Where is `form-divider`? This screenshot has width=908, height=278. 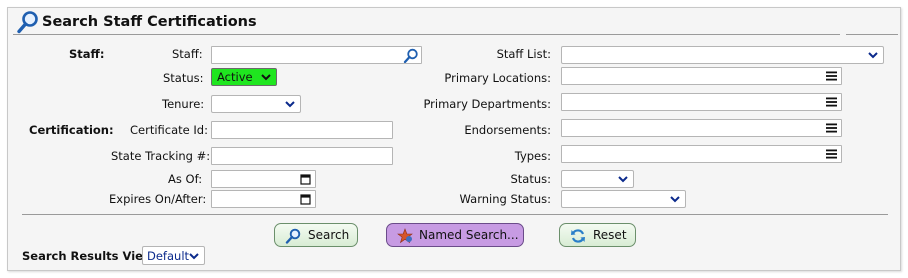 form-divider is located at coordinates (455, 214).